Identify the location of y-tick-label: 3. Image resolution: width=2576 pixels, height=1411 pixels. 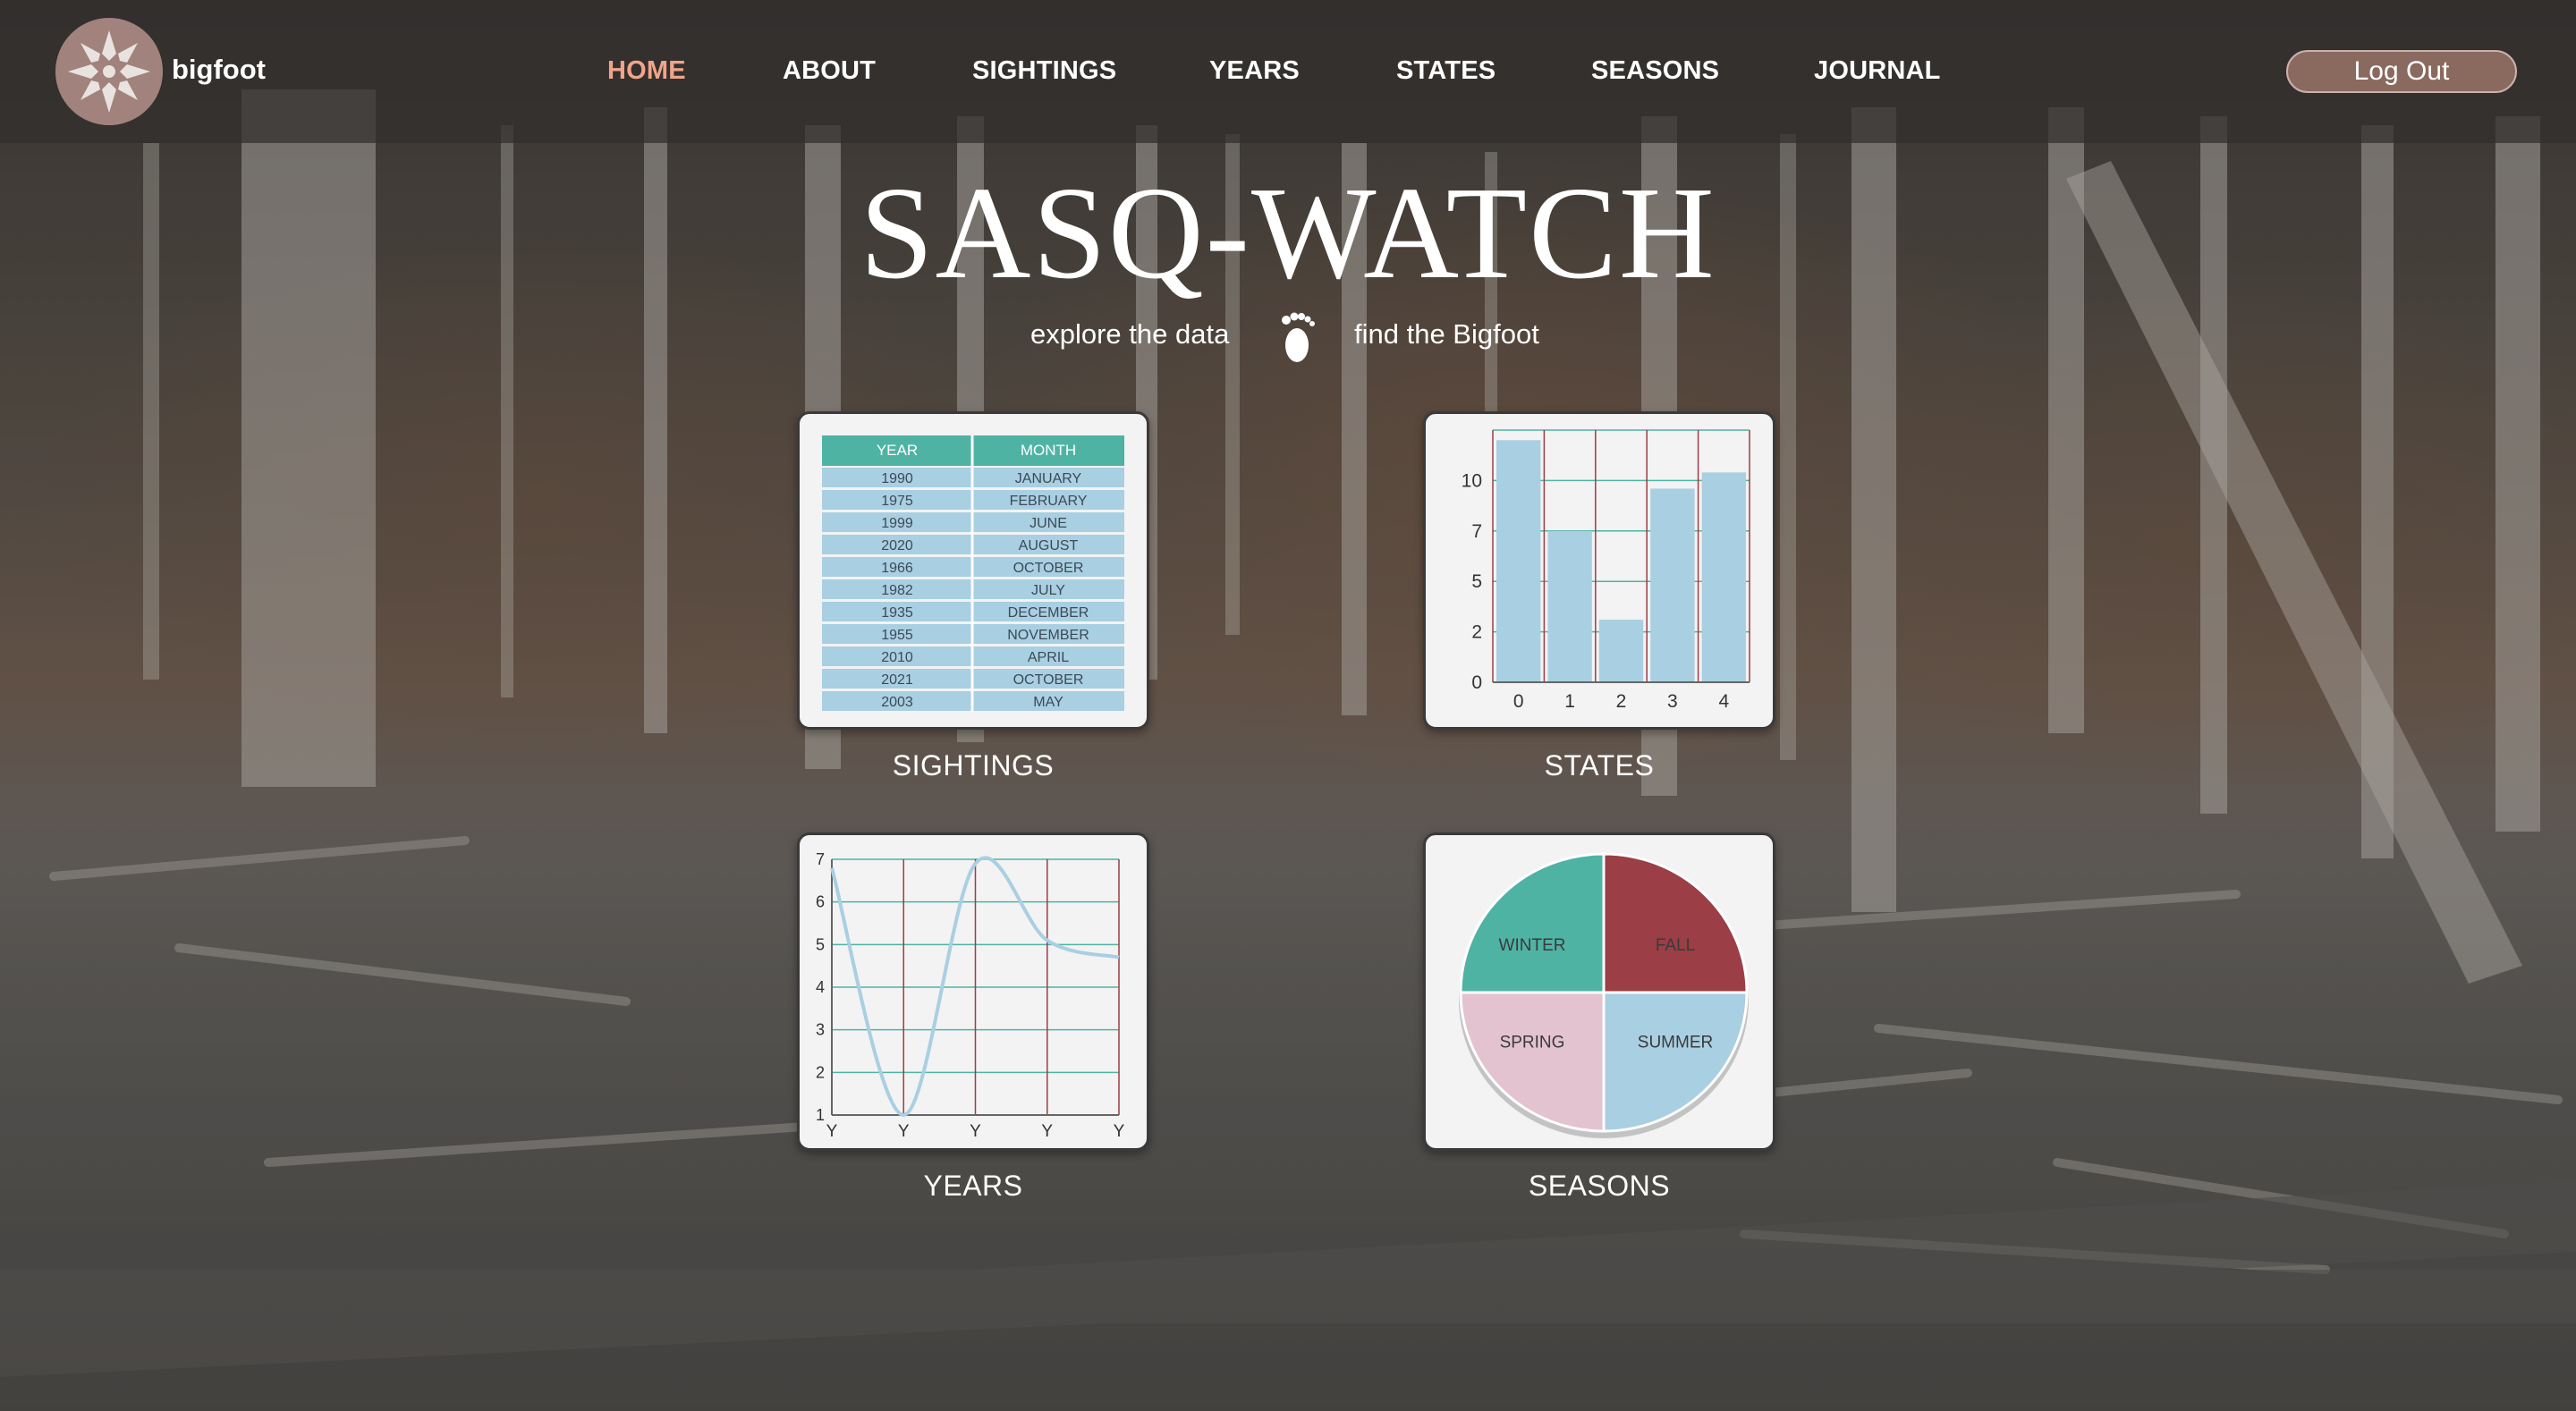
(820, 1030).